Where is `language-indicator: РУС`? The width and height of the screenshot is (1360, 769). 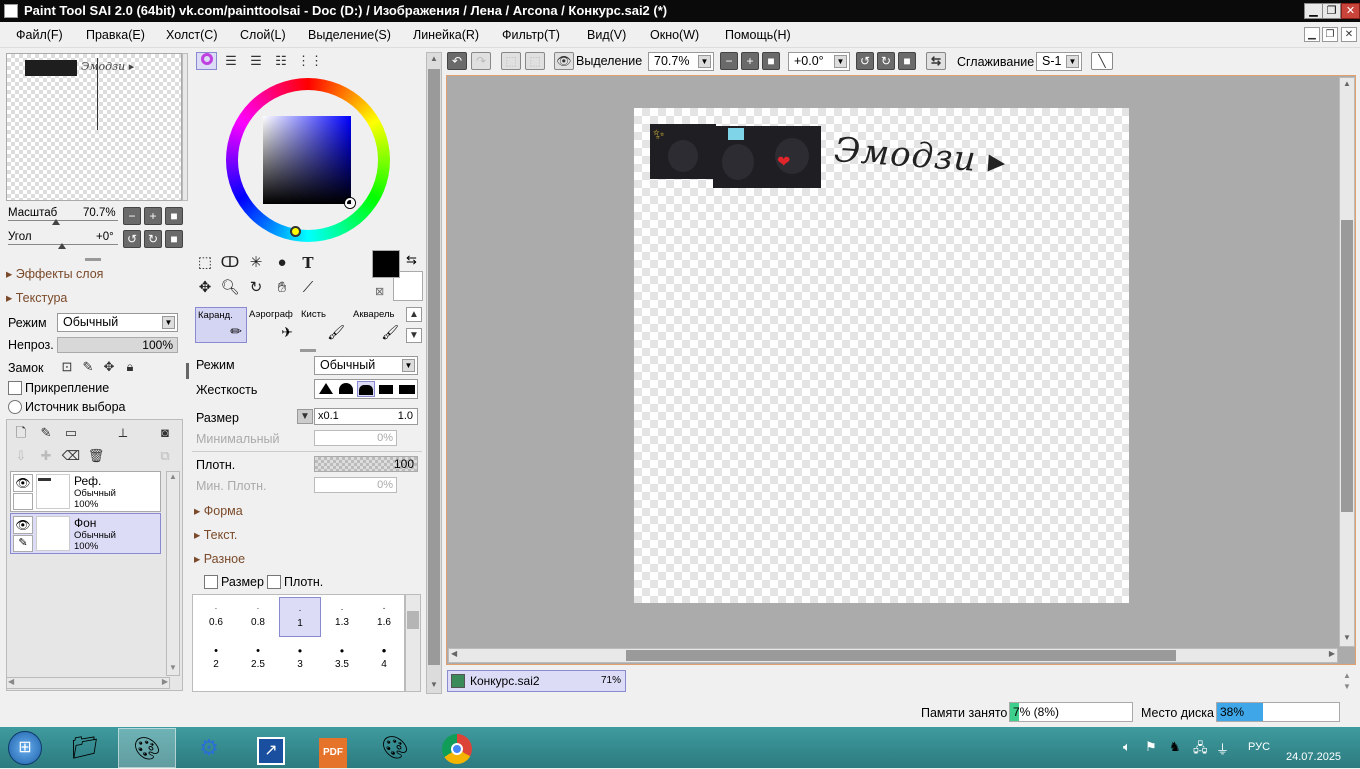 language-indicator: РУС is located at coordinates (1259, 747).